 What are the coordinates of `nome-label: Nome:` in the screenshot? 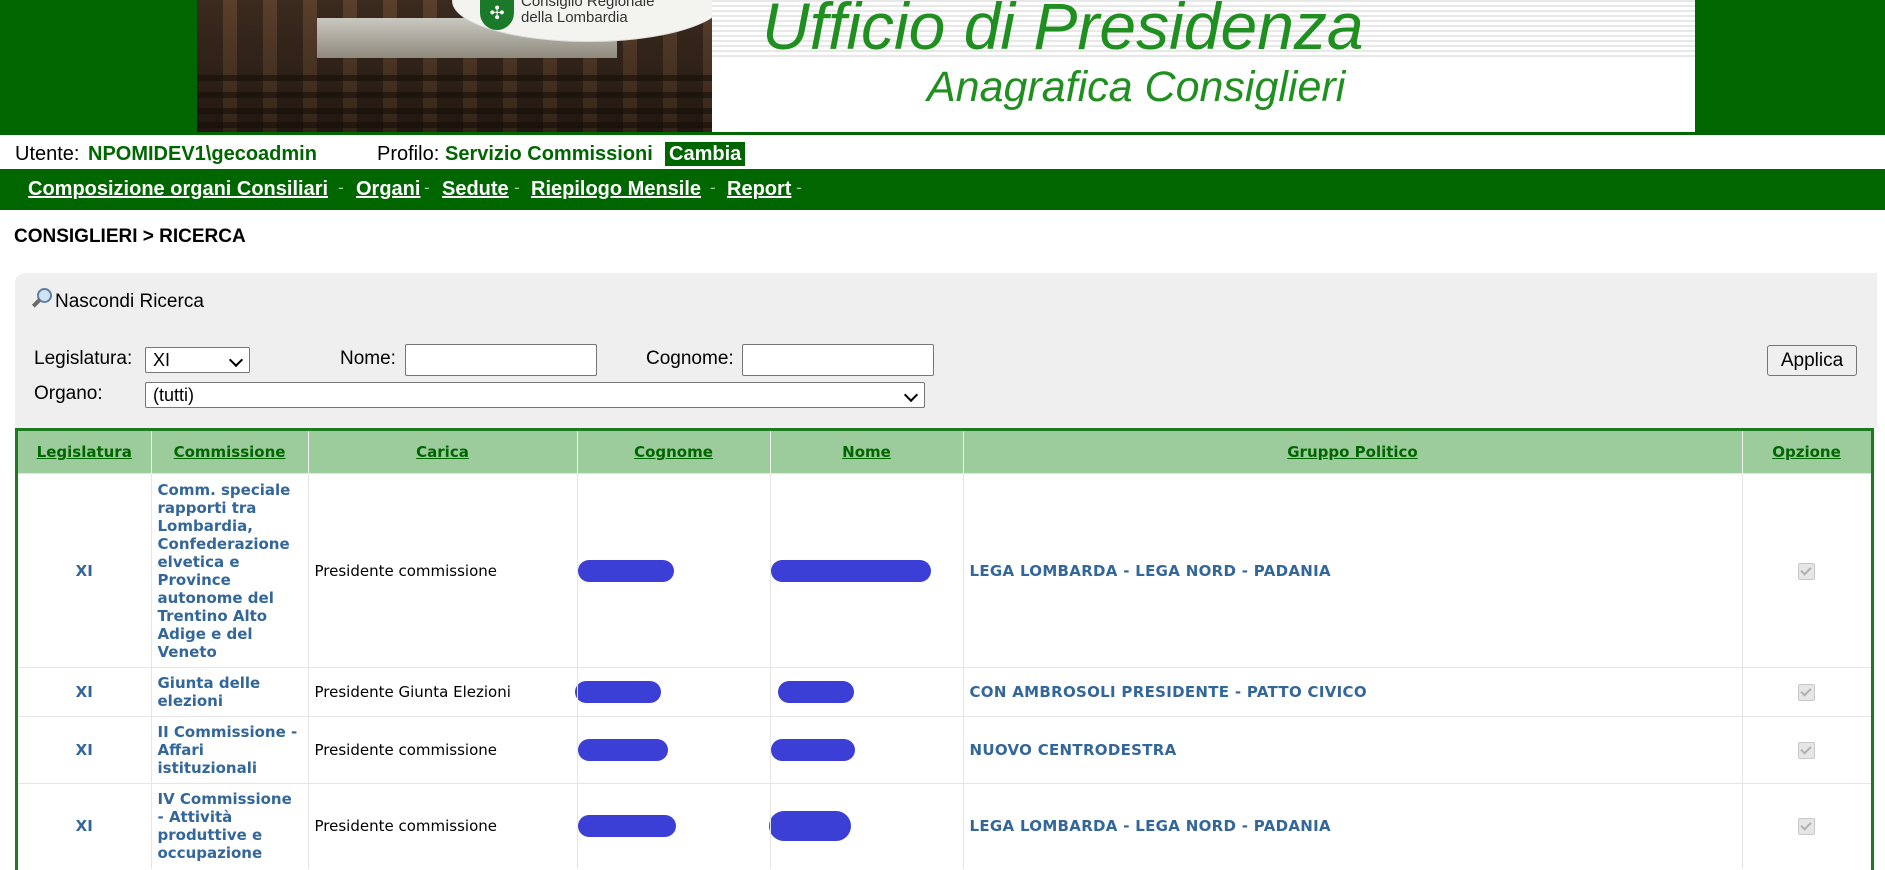 It's located at (368, 358).